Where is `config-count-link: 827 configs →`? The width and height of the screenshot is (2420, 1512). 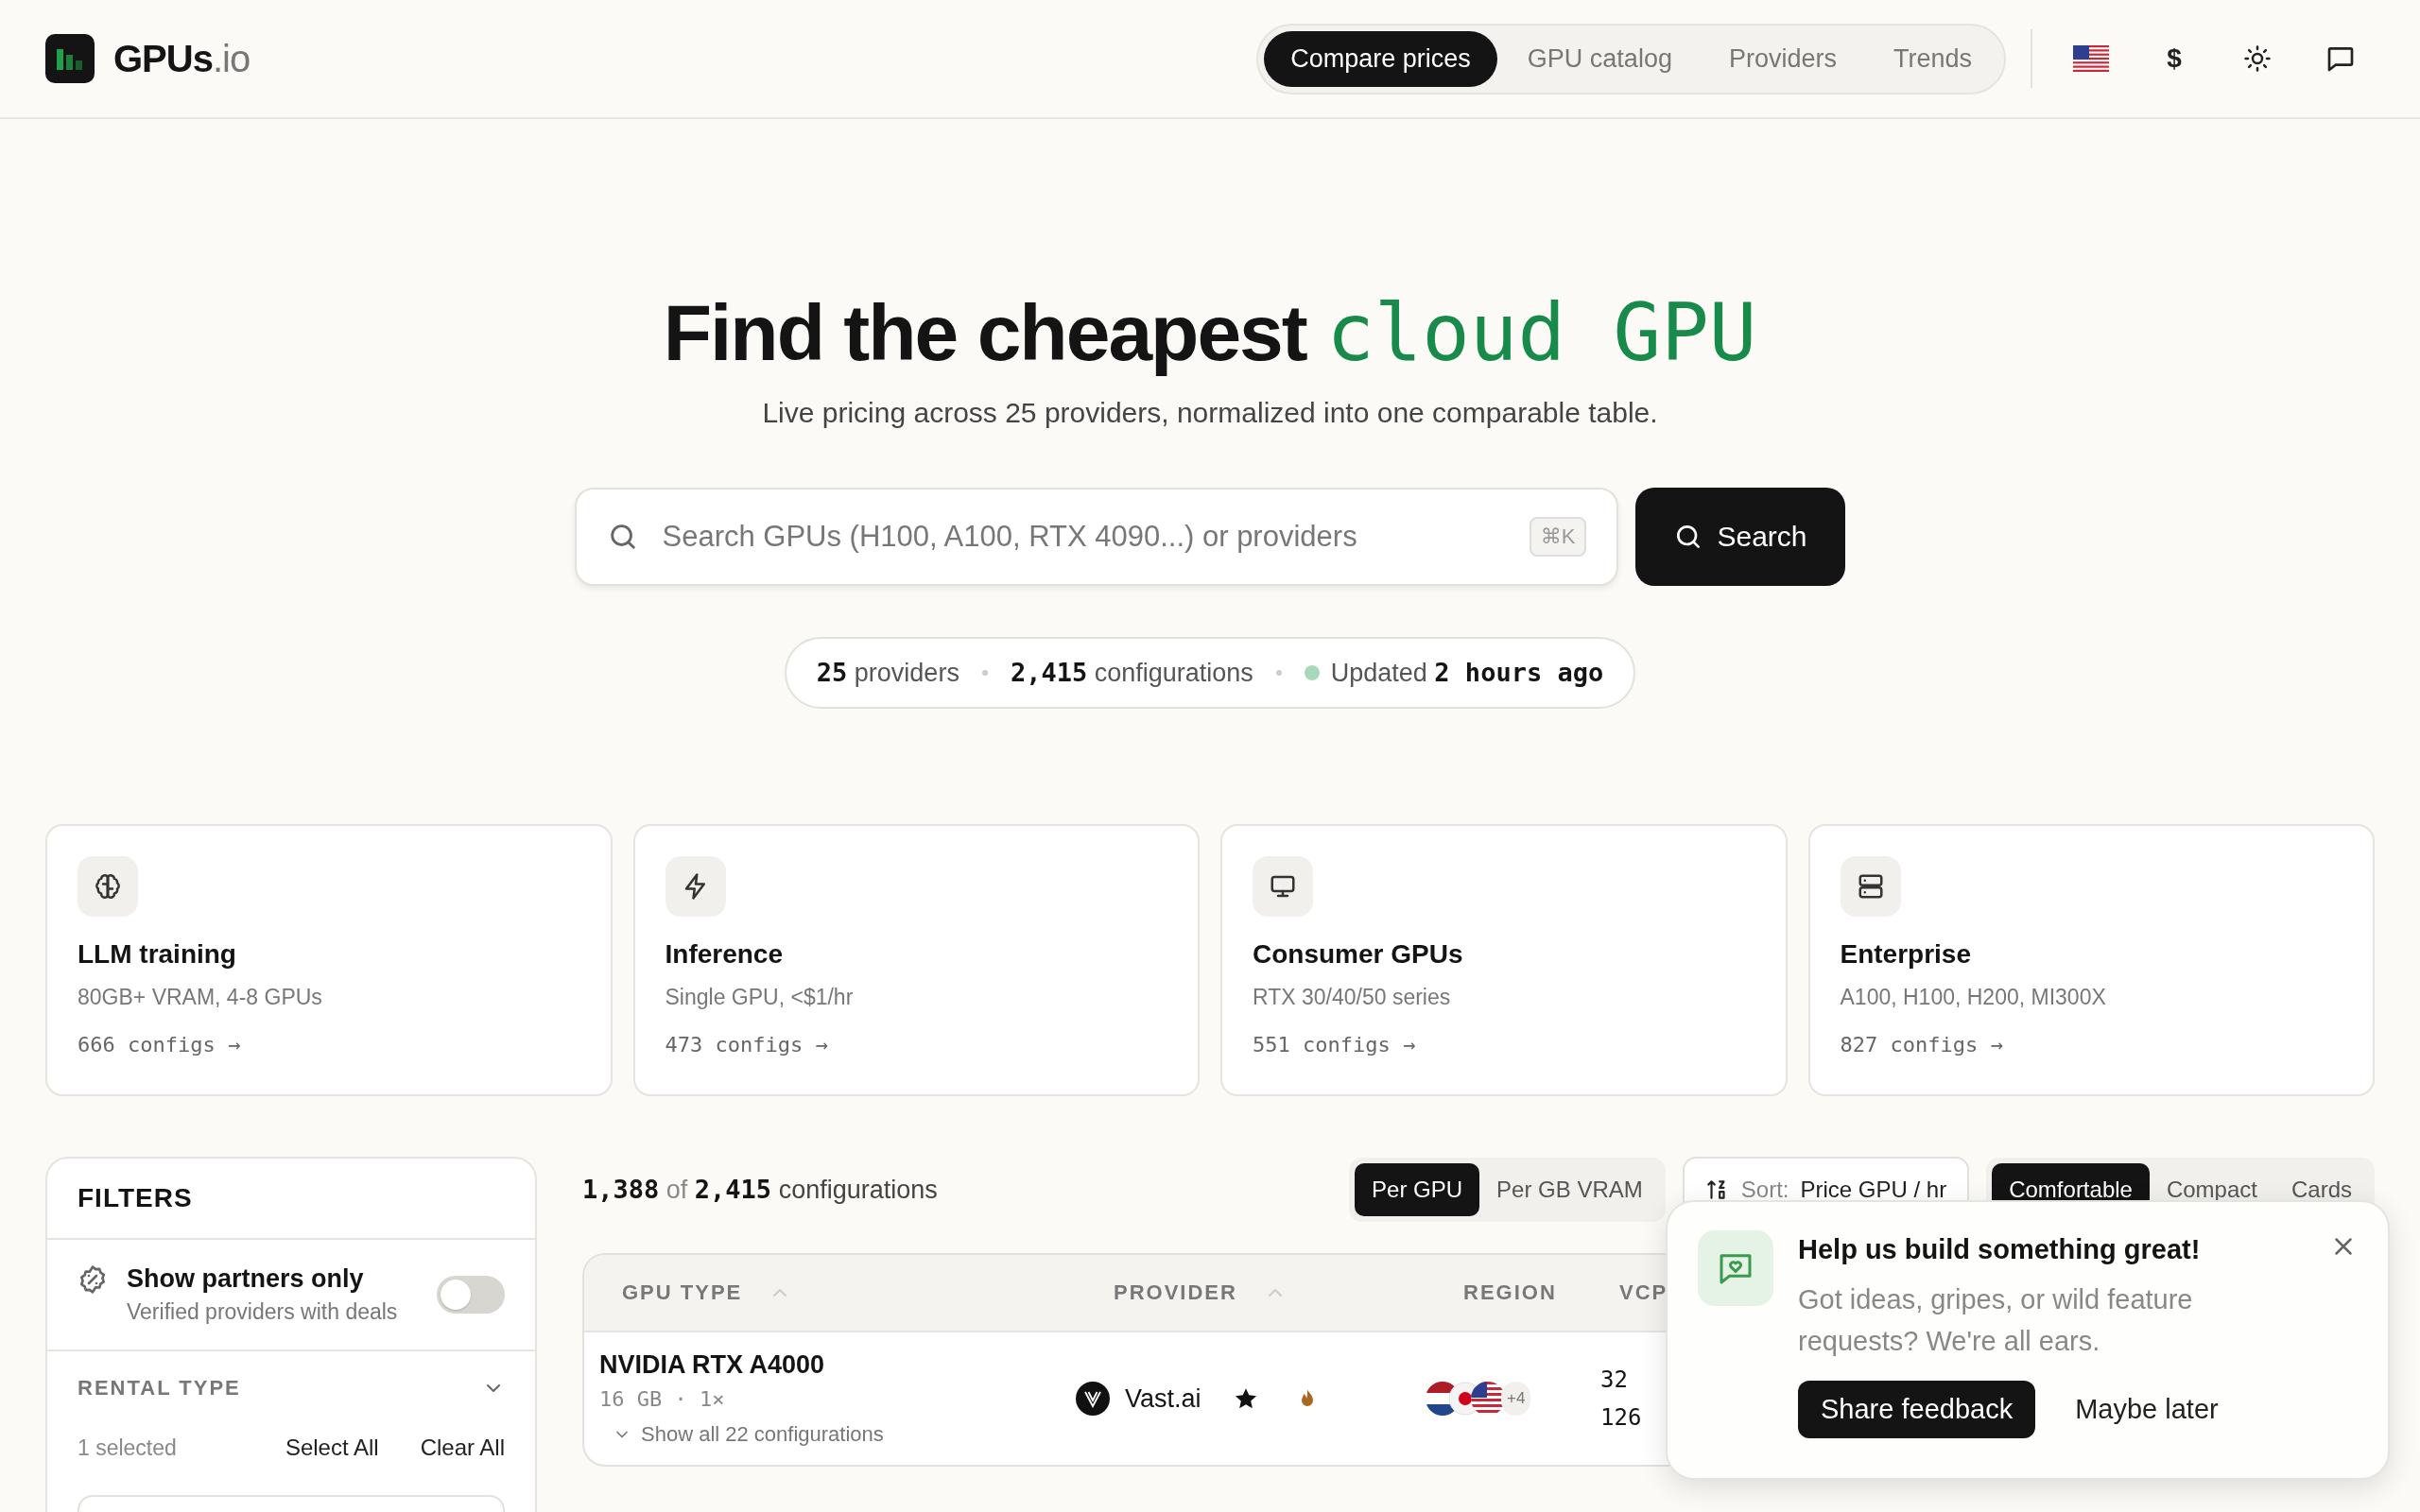 config-count-link: 827 configs → is located at coordinates (1922, 1045).